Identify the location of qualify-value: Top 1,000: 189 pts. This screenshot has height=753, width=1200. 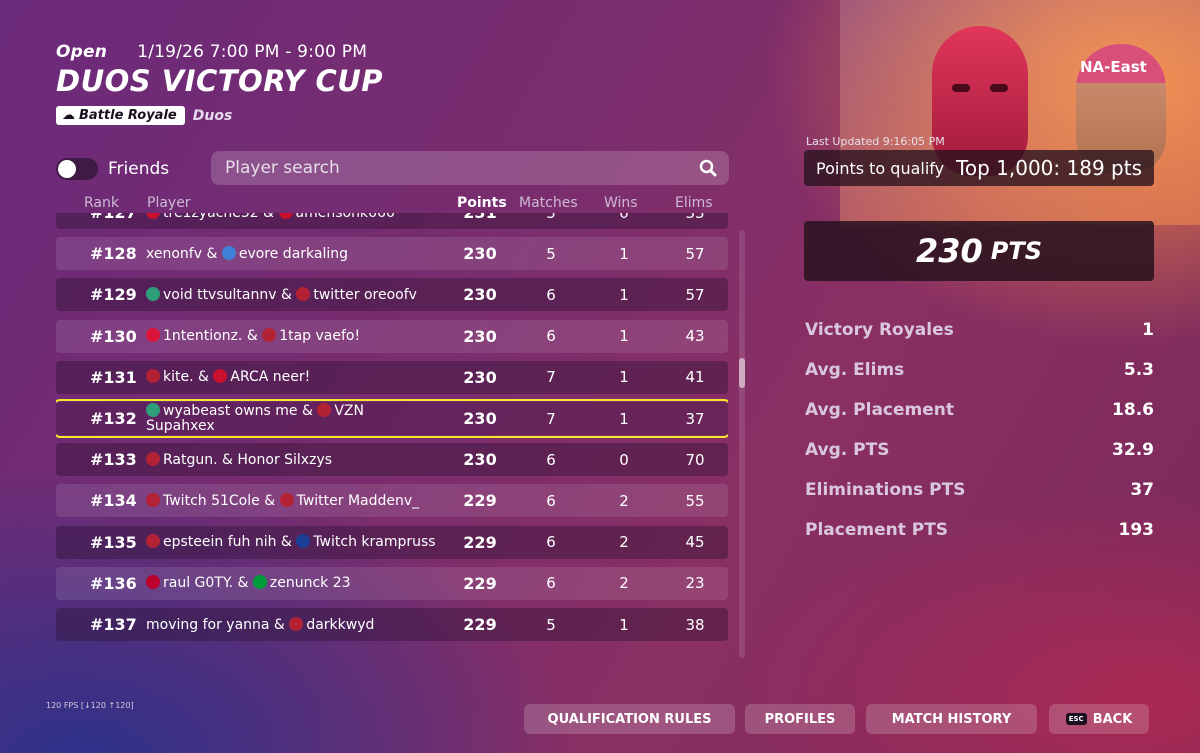
(1049, 168).